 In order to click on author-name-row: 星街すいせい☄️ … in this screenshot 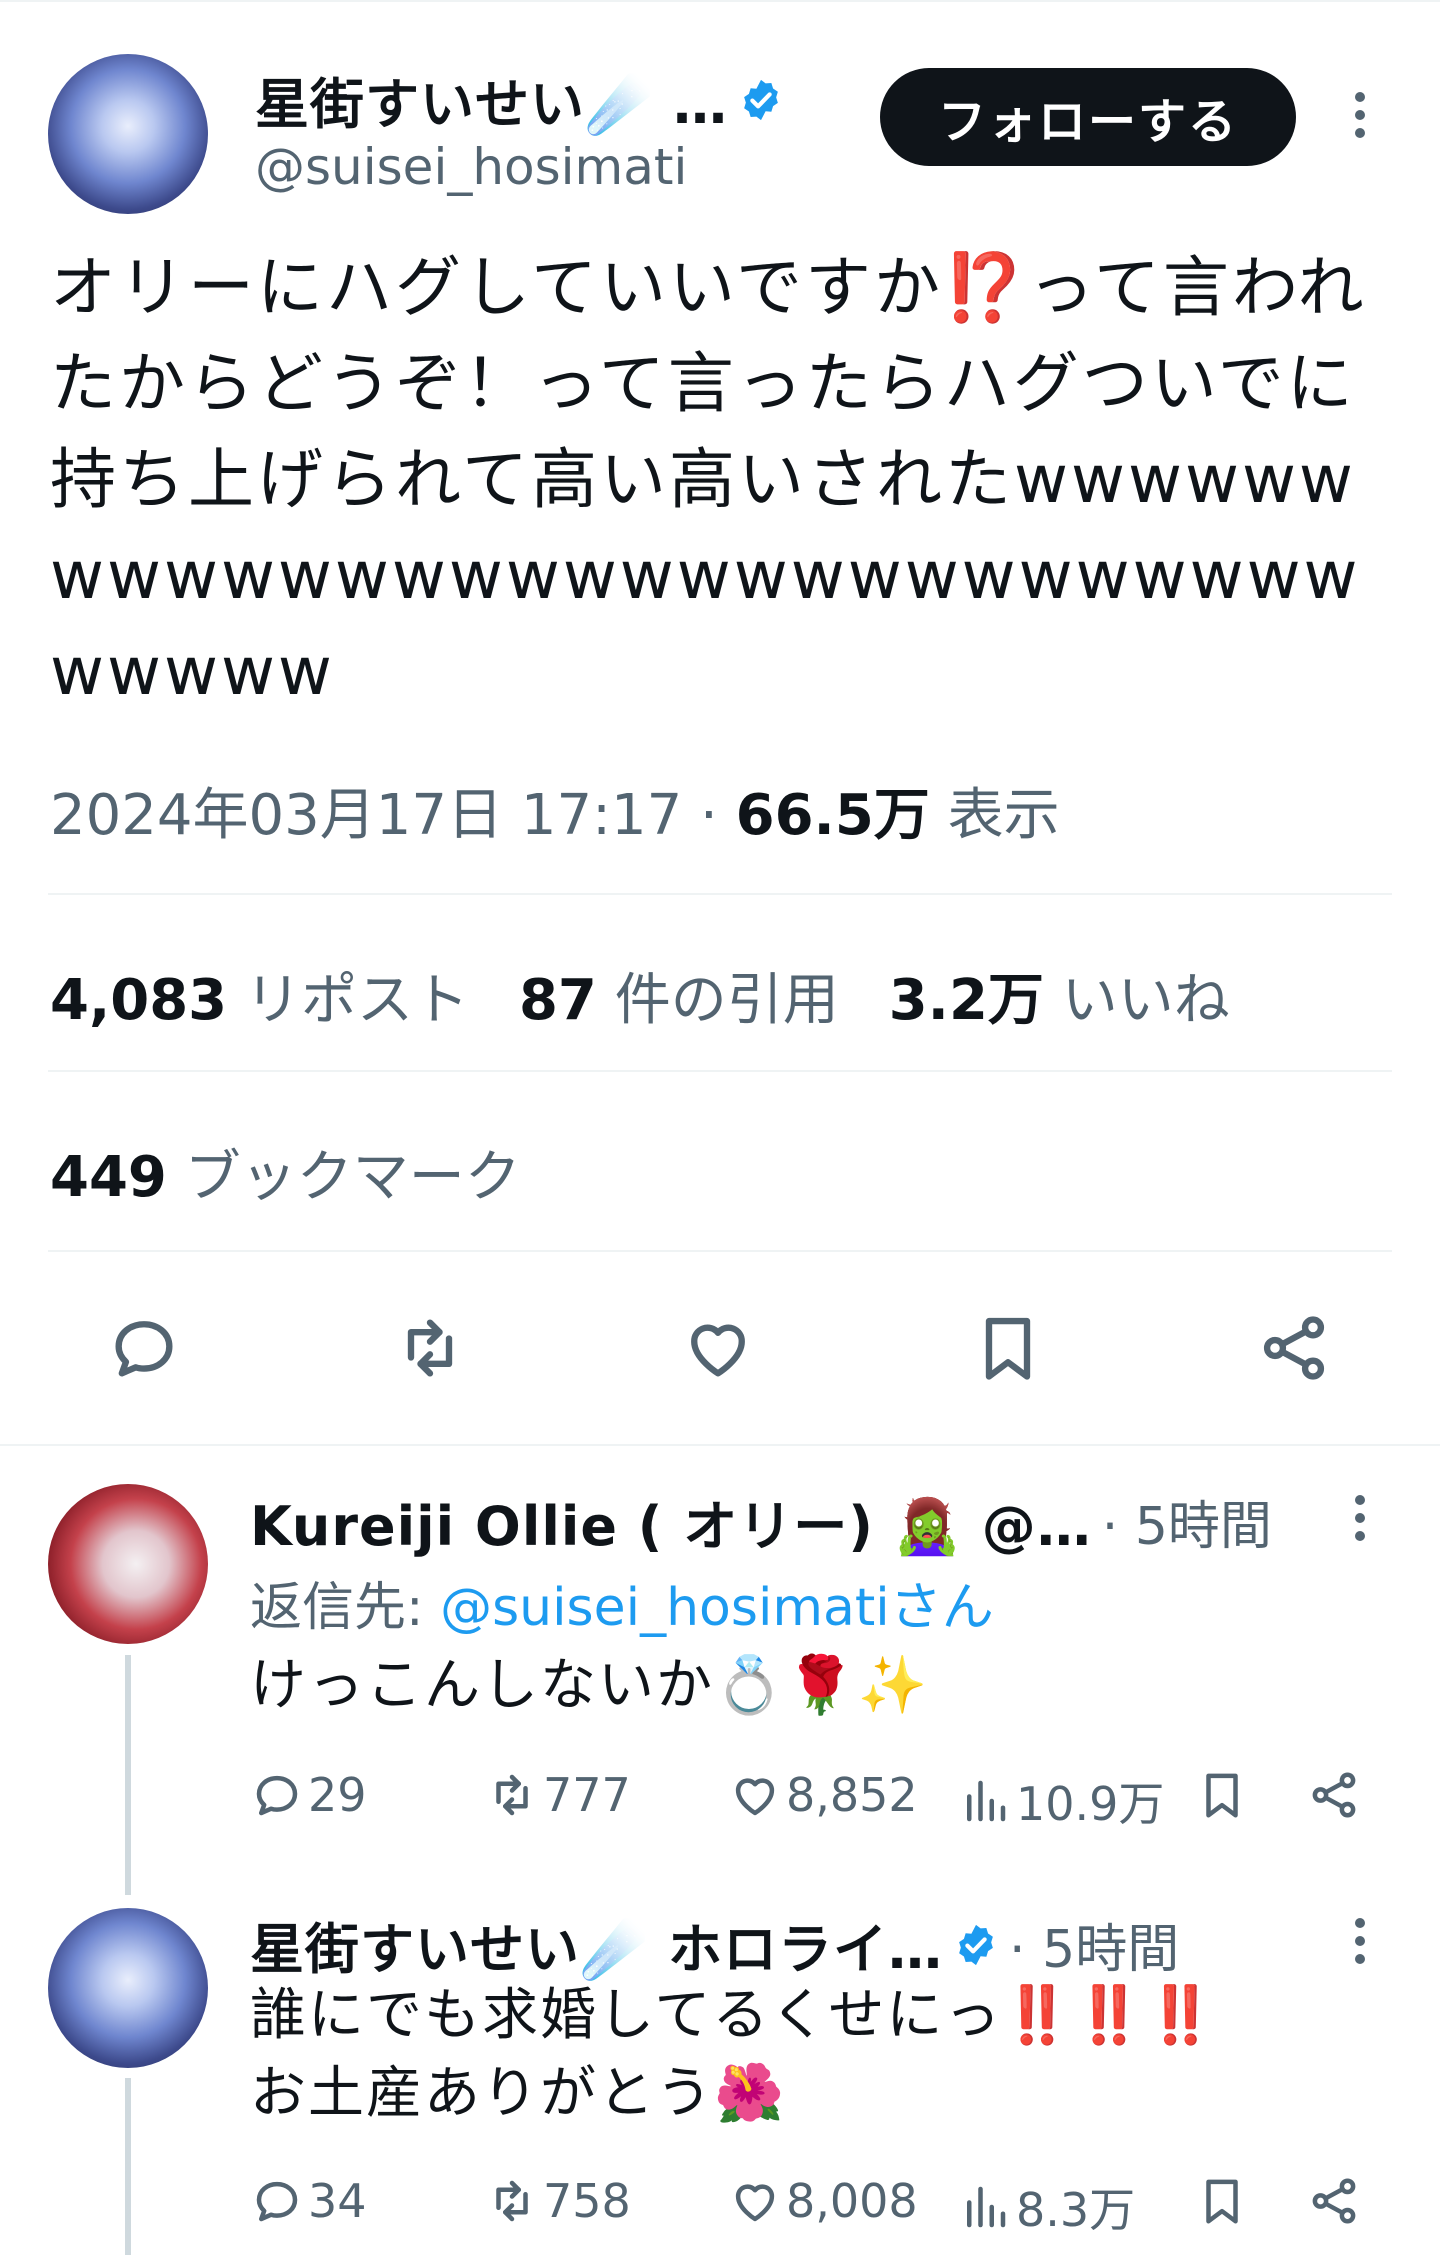, I will do `click(519, 99)`.